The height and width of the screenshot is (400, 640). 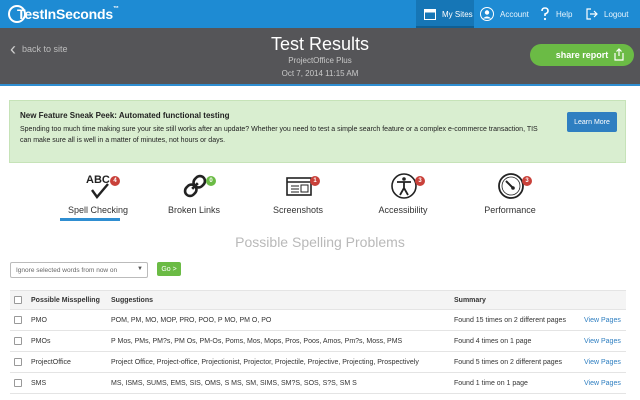 I want to click on learn-more-button: Learn More, so click(x=592, y=122).